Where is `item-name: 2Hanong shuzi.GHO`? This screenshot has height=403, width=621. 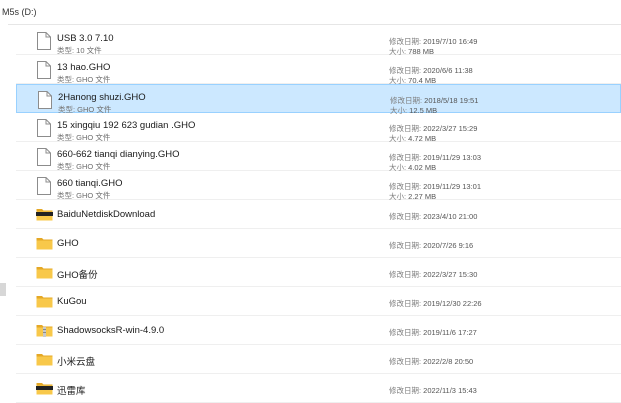 item-name: 2Hanong shuzi.GHO is located at coordinates (102, 97).